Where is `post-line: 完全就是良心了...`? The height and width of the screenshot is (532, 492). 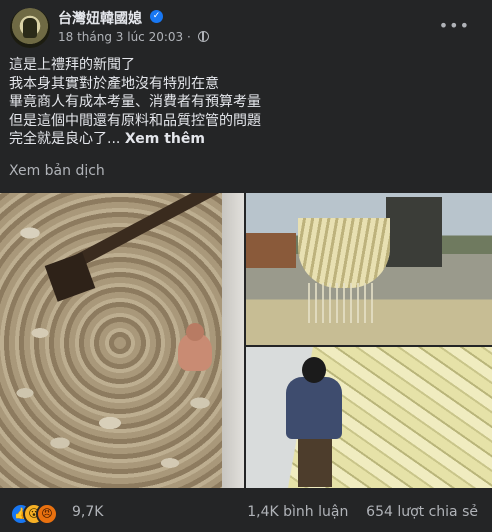
post-line: 完全就是良心了... is located at coordinates (65, 139).